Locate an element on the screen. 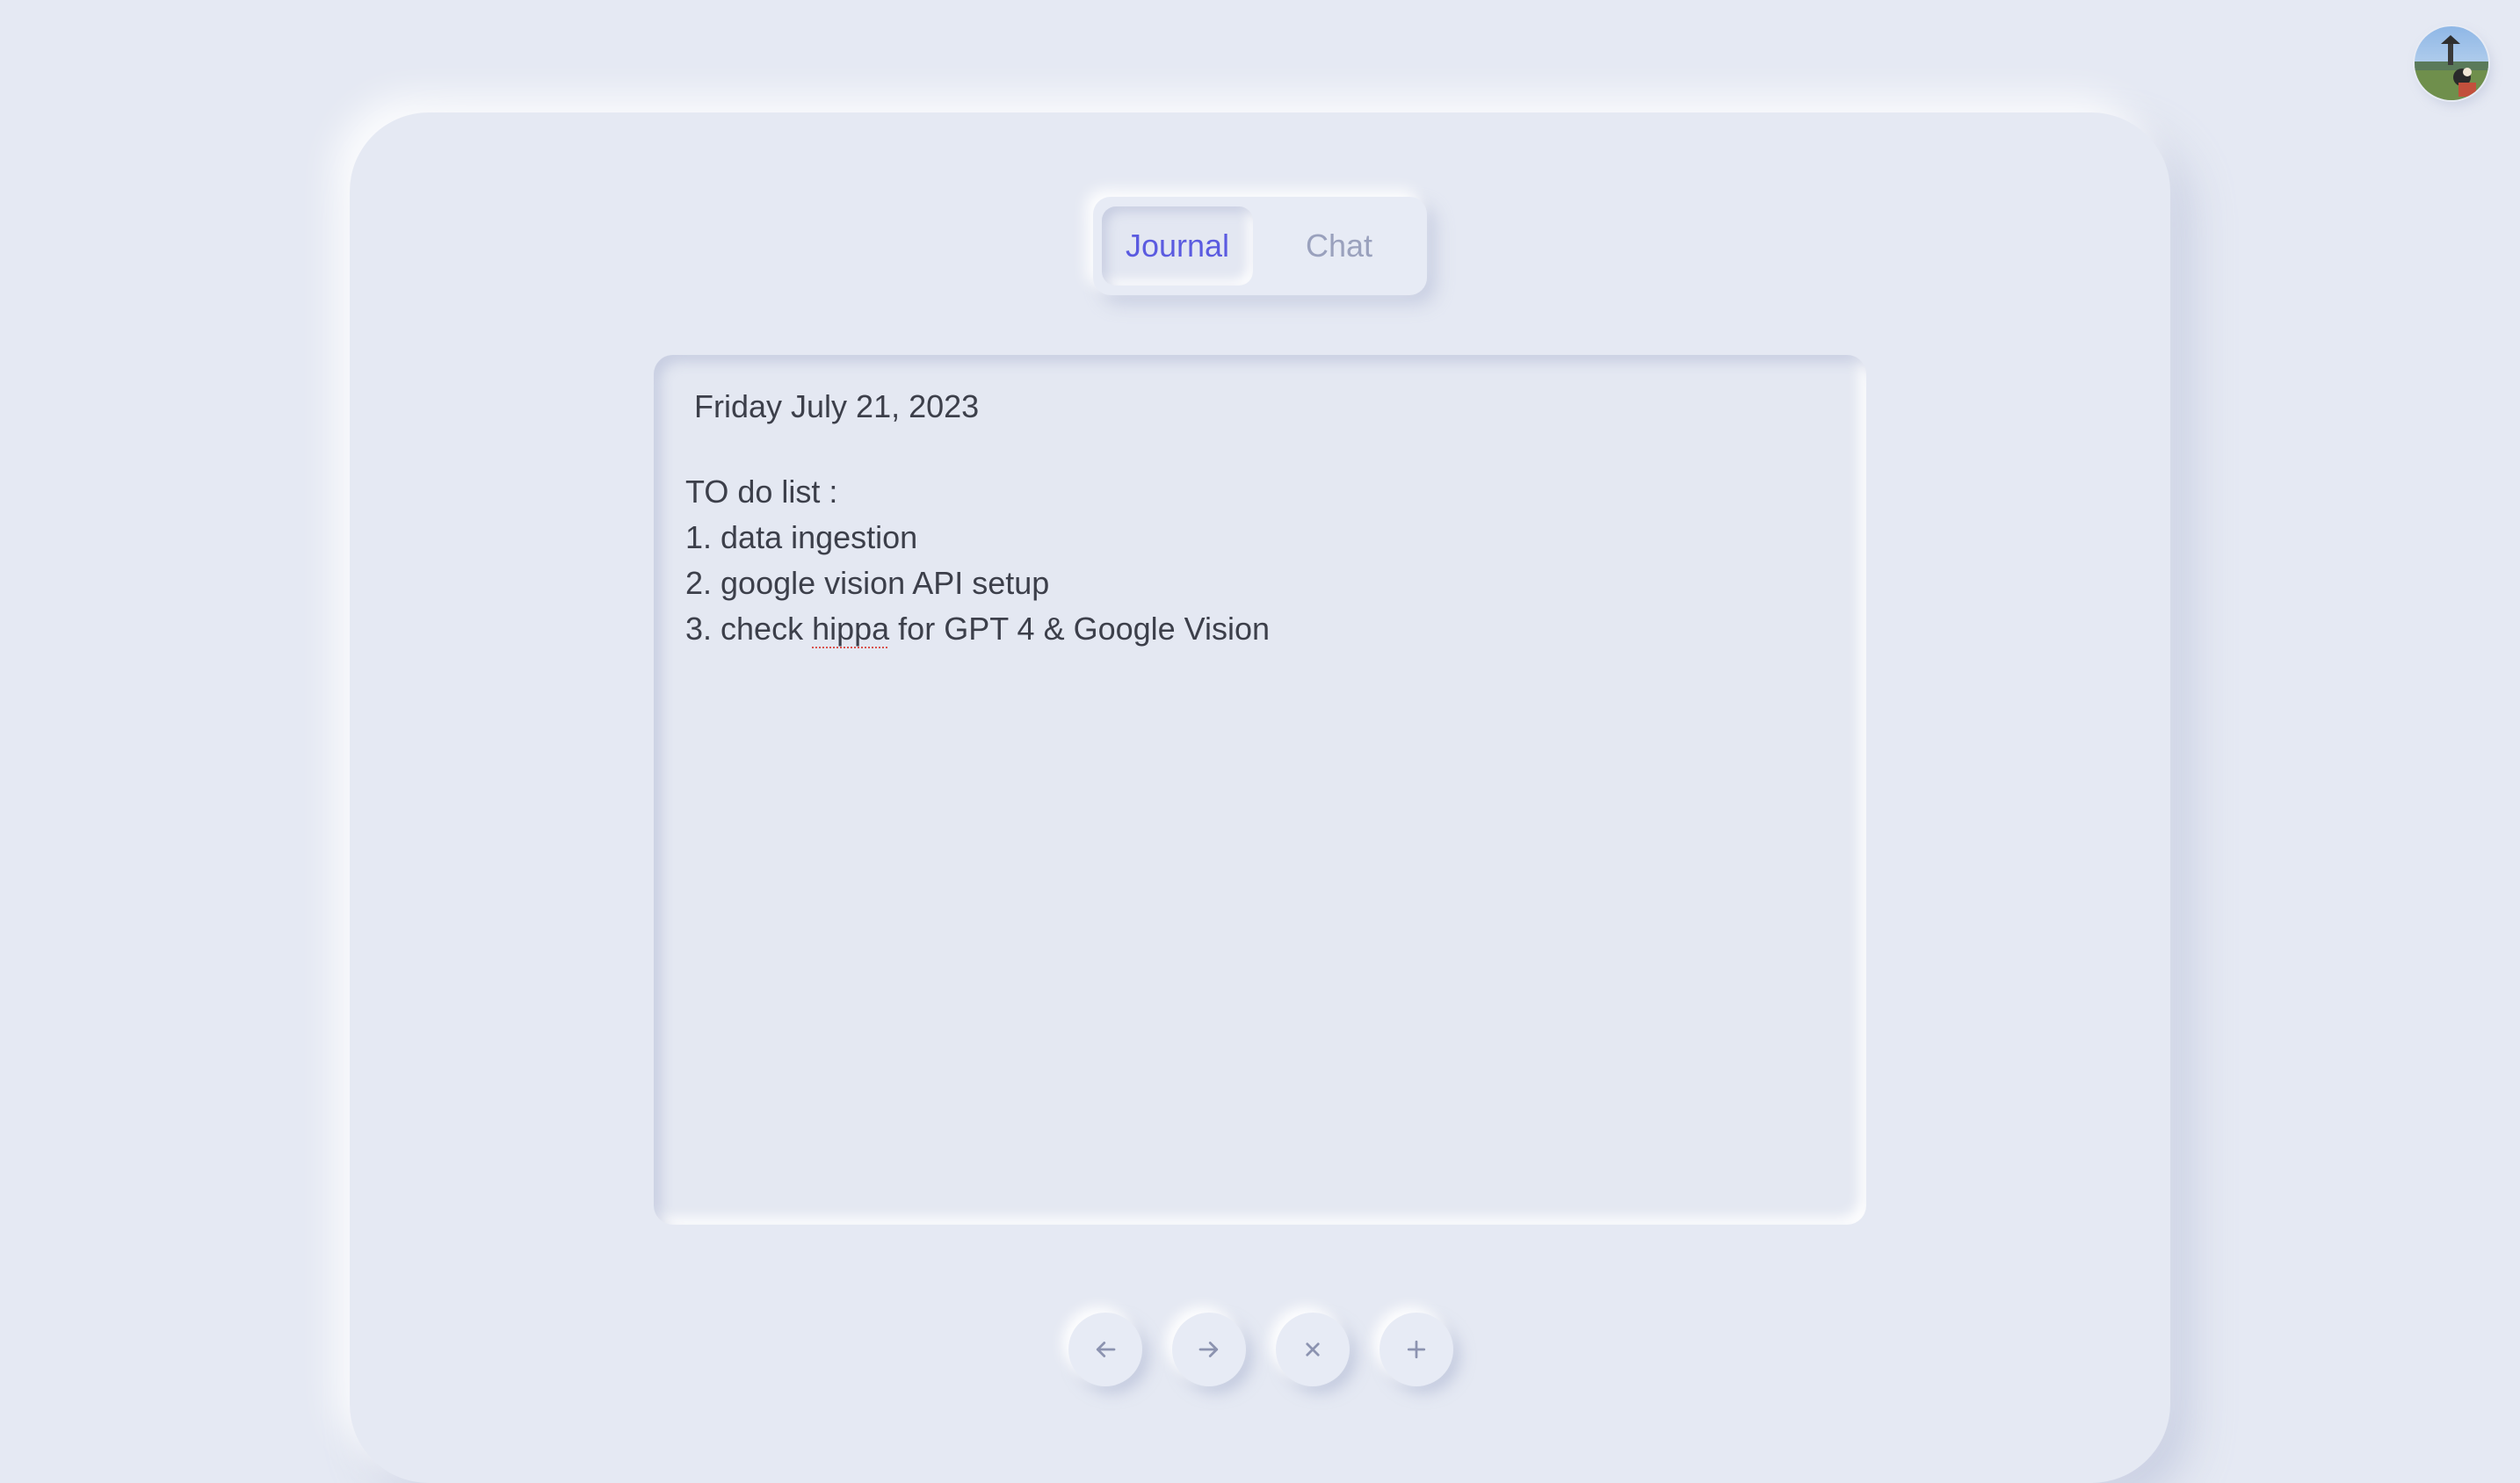  journal-line: 1. data ingestion is located at coordinates (801, 537).